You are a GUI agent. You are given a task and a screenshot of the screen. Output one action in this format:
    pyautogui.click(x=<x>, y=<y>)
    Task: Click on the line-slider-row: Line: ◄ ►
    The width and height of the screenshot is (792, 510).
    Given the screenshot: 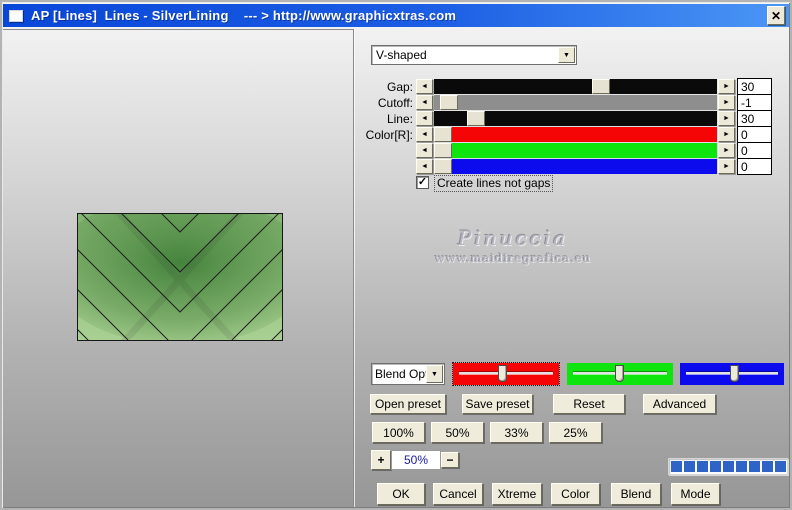 What is the action you would take?
    pyautogui.click(x=396, y=118)
    